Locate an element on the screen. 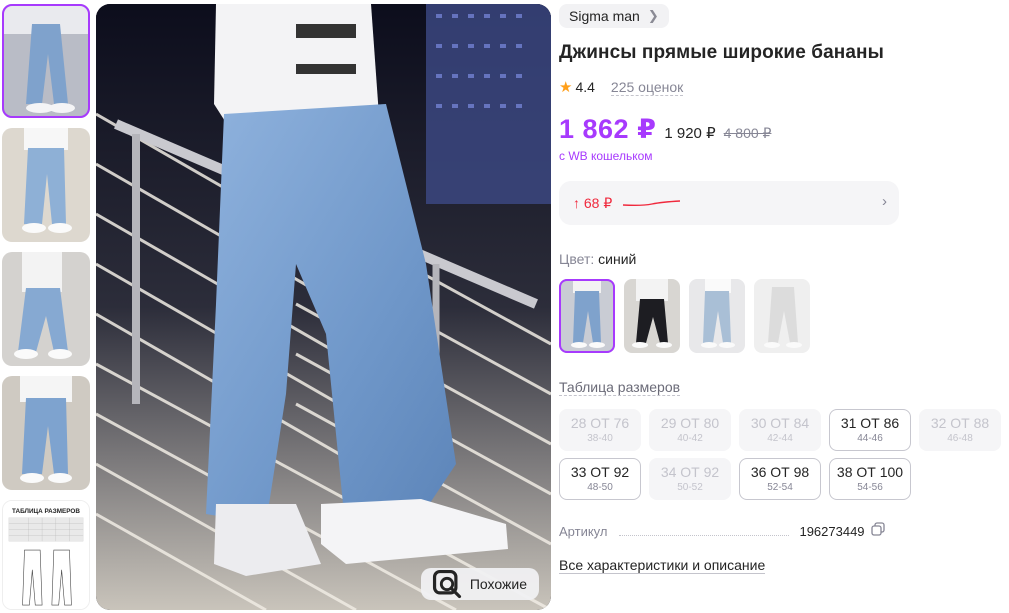  size-ru-label: 46-48 is located at coordinates (960, 438).